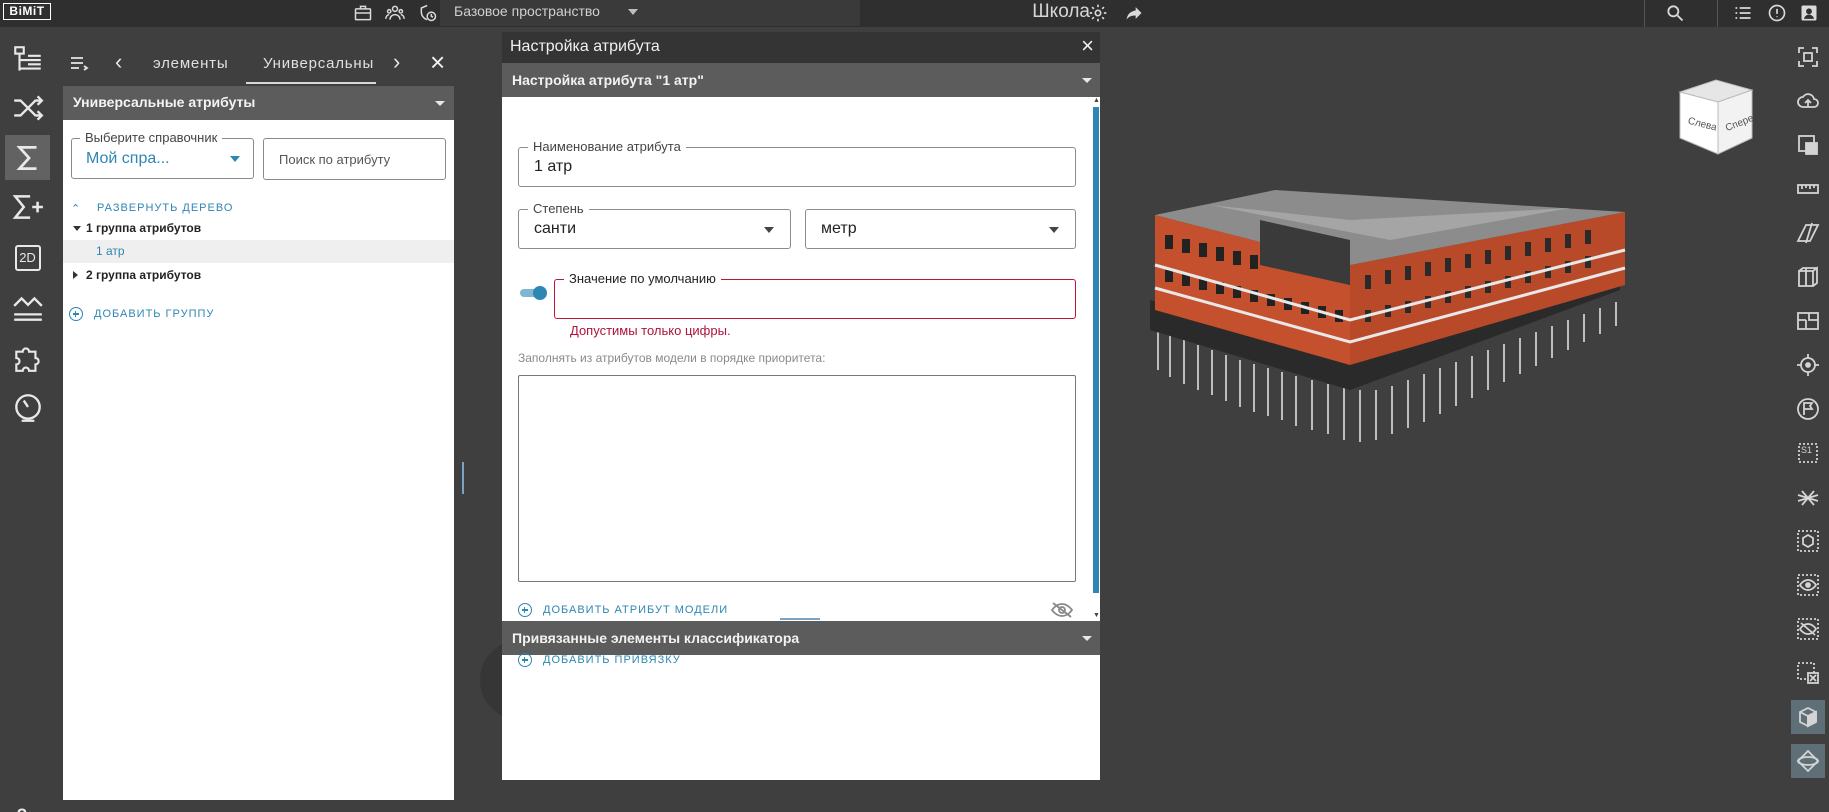 Image resolution: width=1829 pixels, height=812 pixels. Describe the element at coordinates (1808, 673) in the screenshot. I see `clear-selection-icon` at that location.